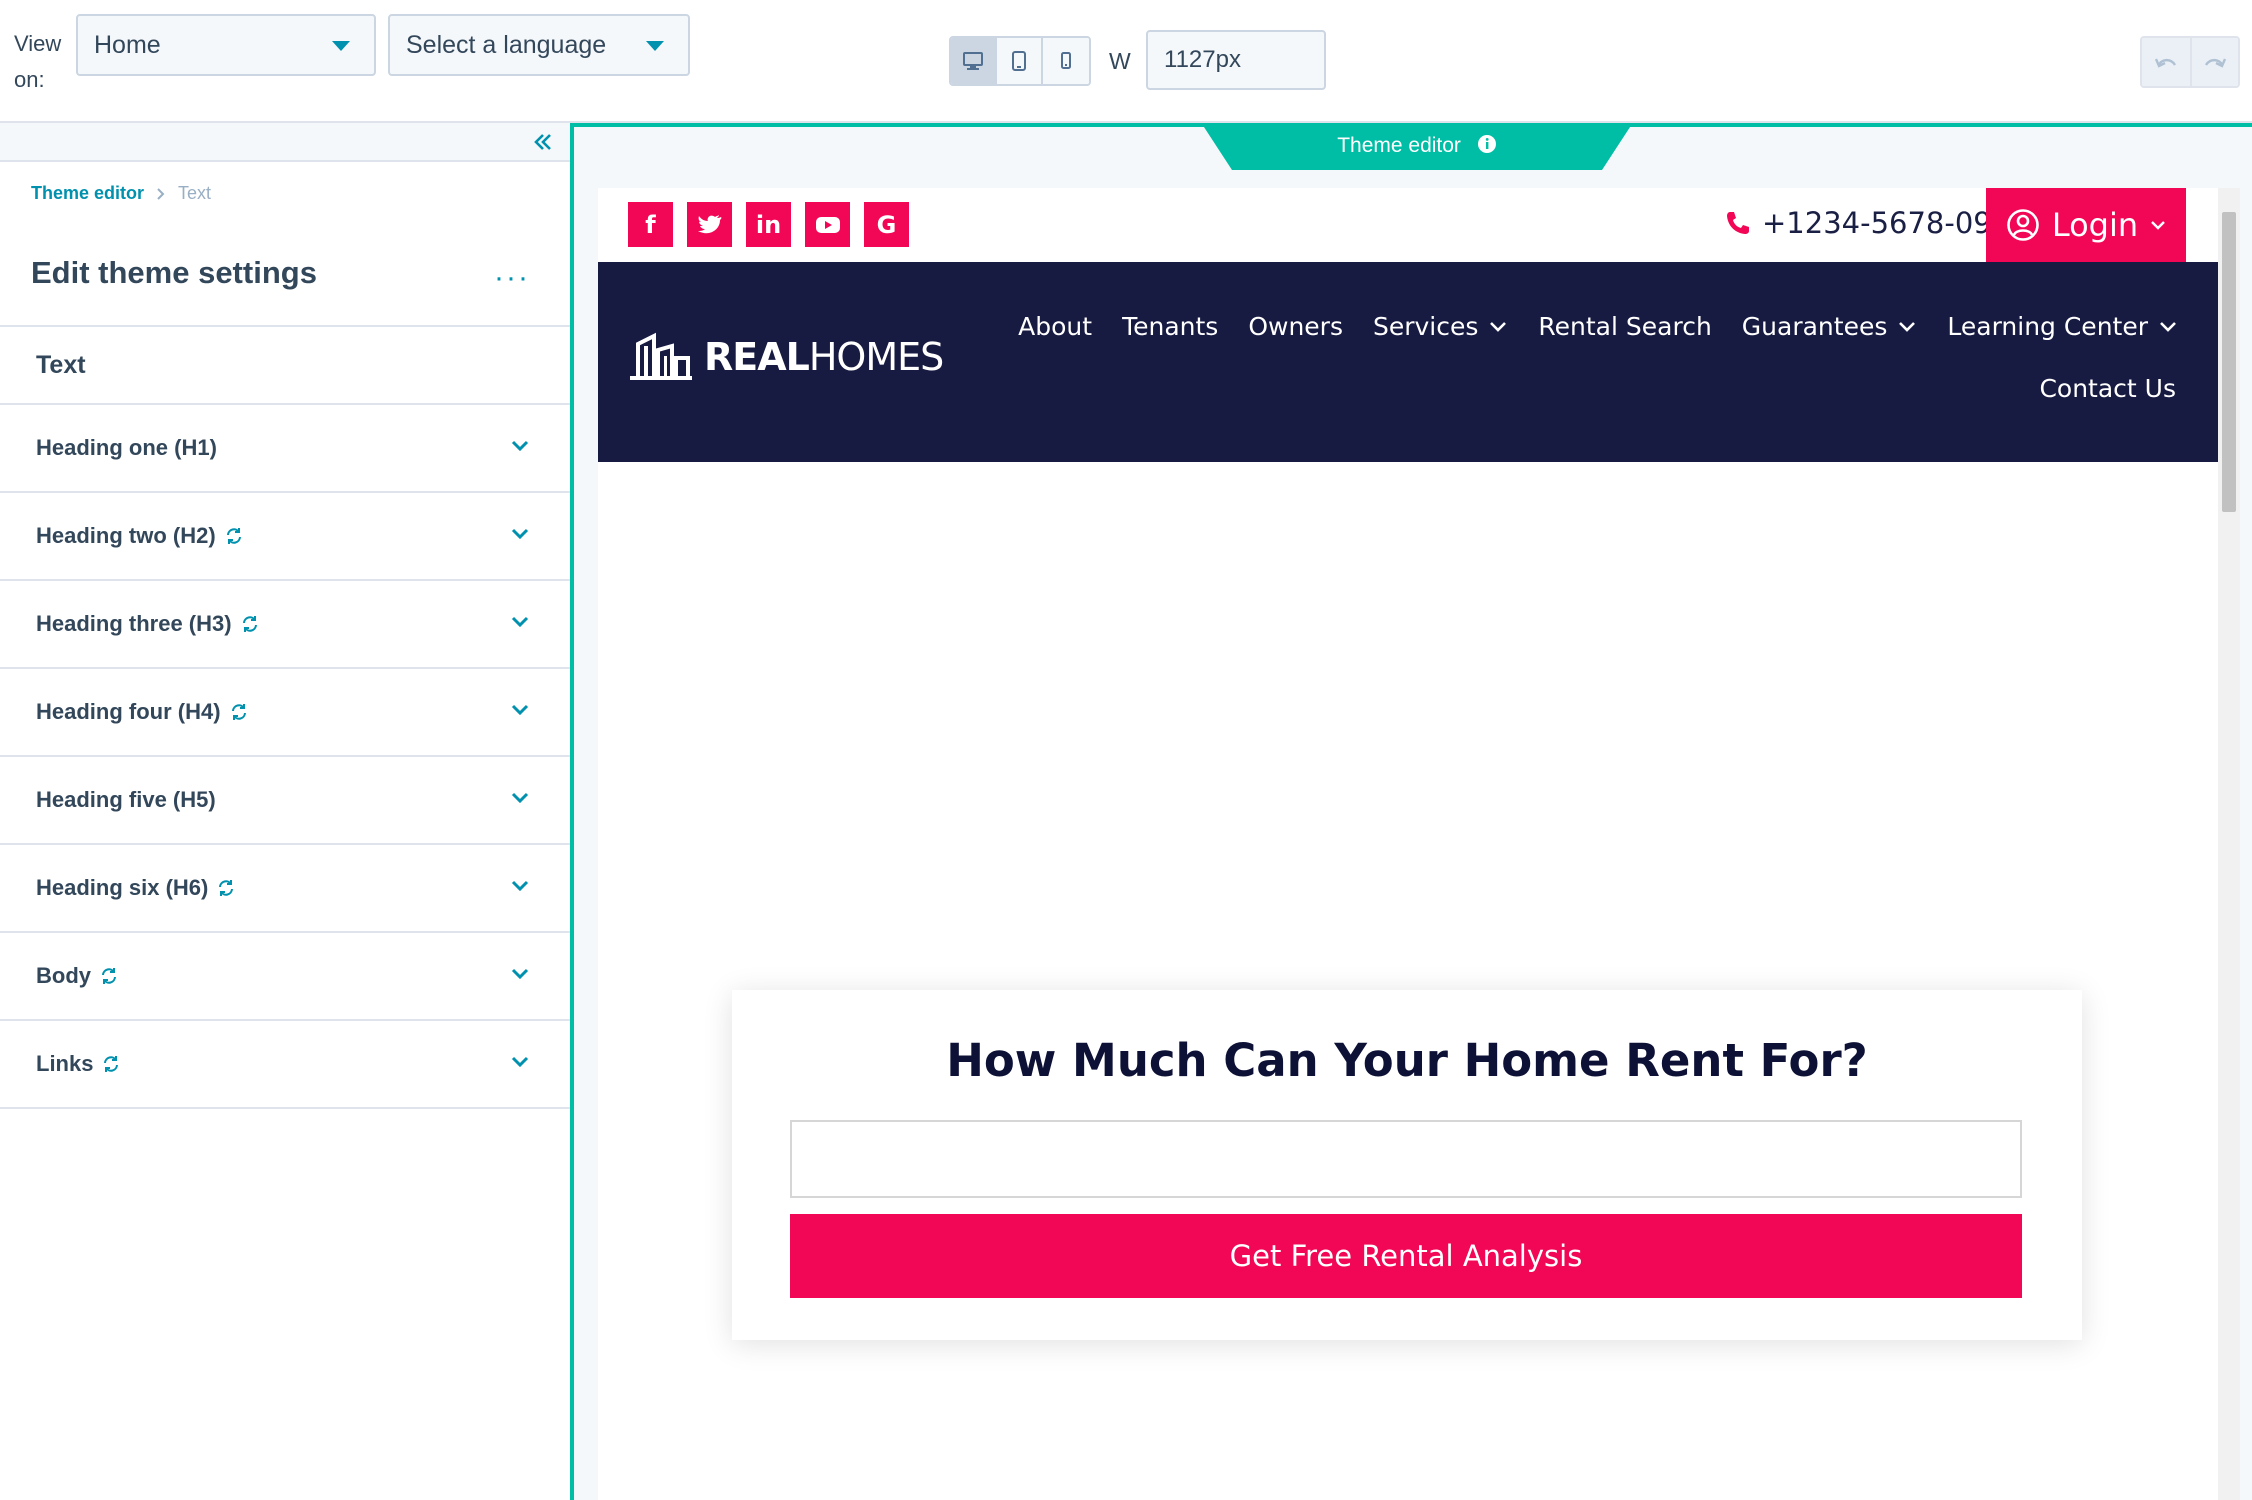  Describe the element at coordinates (1236, 60) in the screenshot. I see `width-input: 1127px` at that location.